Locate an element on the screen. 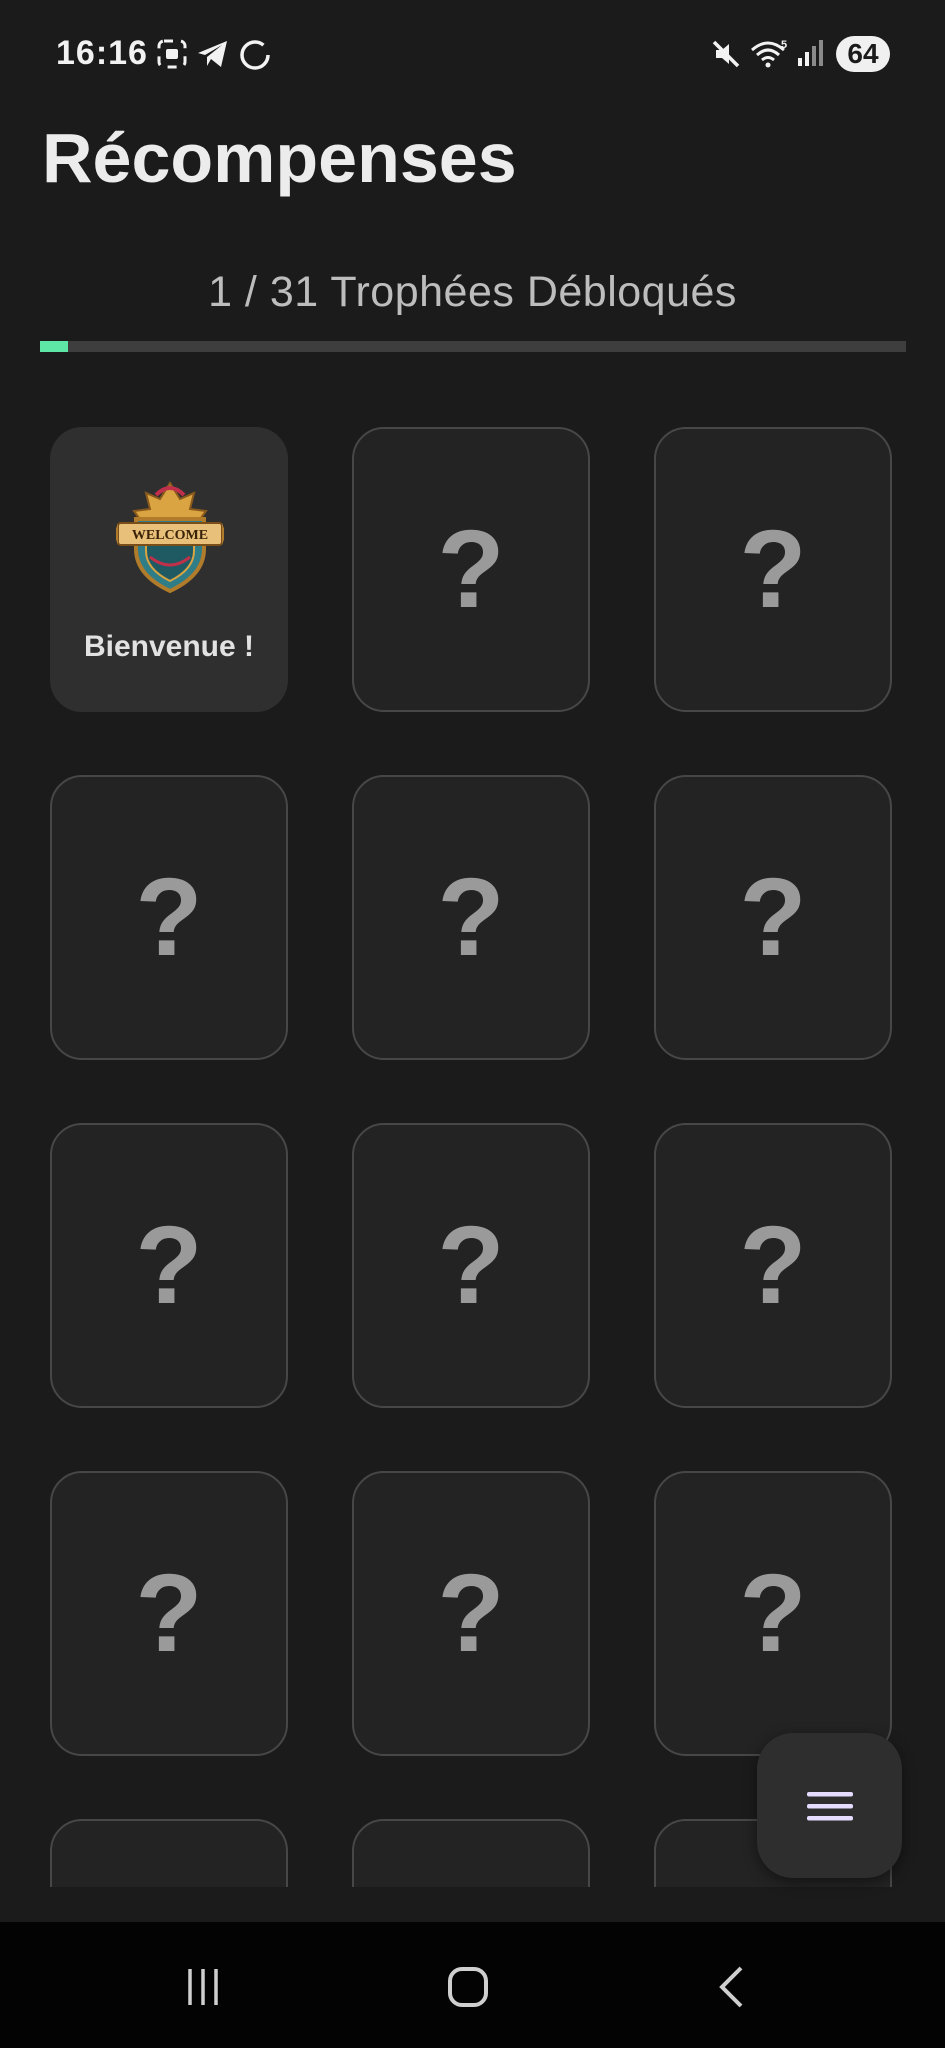 The width and height of the screenshot is (945, 2048). battery-indicator: 64 is located at coordinates (863, 54).